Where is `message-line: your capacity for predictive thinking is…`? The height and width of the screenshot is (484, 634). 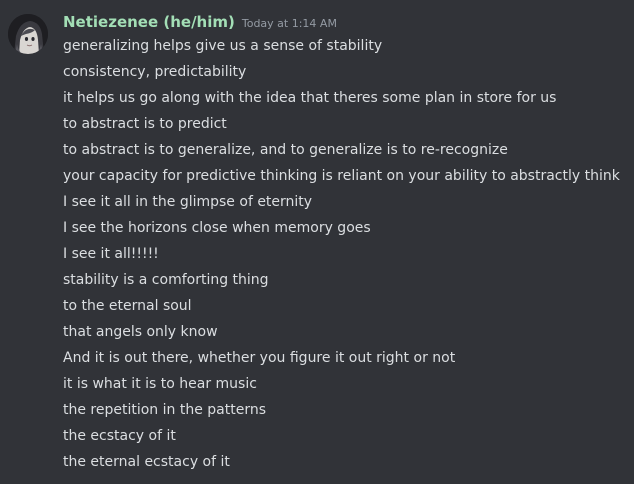
message-line: your capacity for predictive thinking is… is located at coordinates (341, 176).